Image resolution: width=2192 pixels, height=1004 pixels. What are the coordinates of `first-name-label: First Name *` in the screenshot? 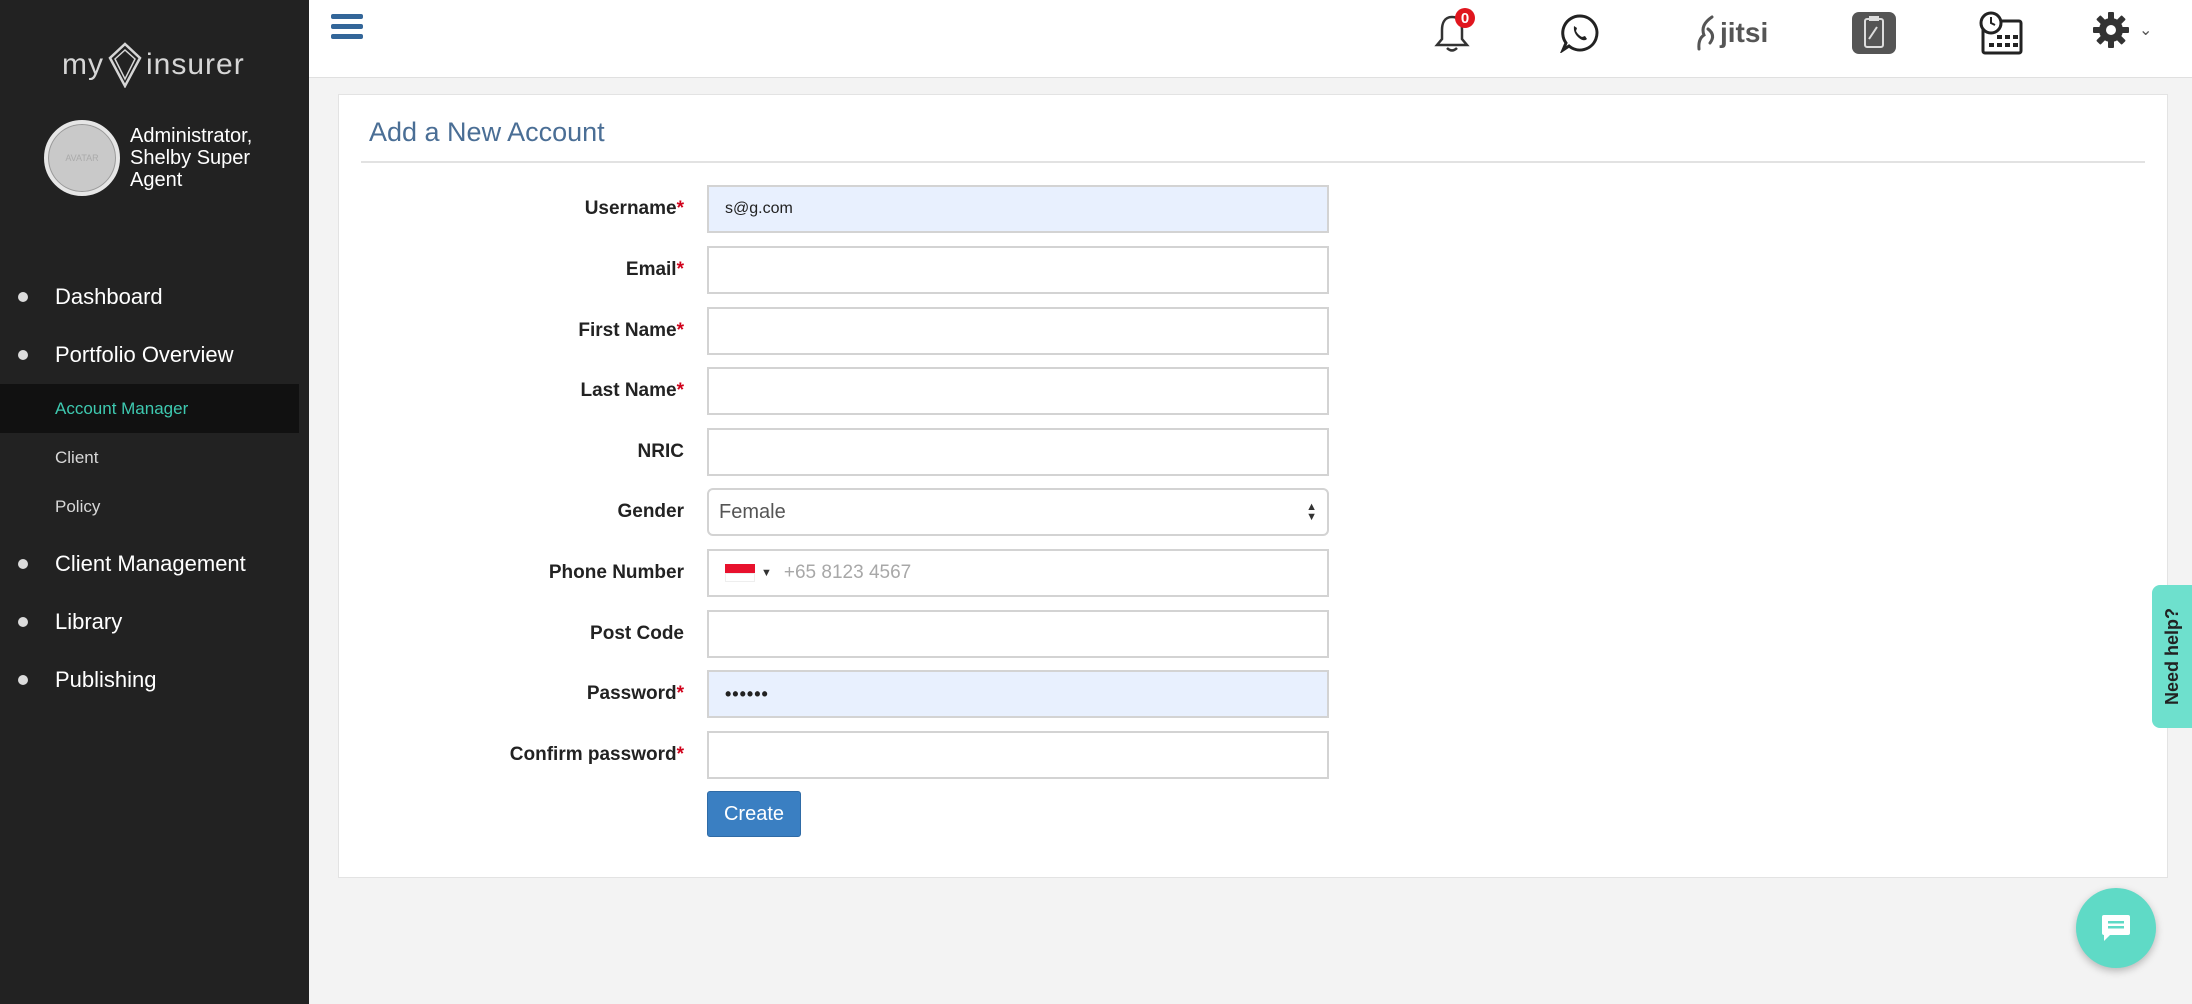 It's located at (631, 330).